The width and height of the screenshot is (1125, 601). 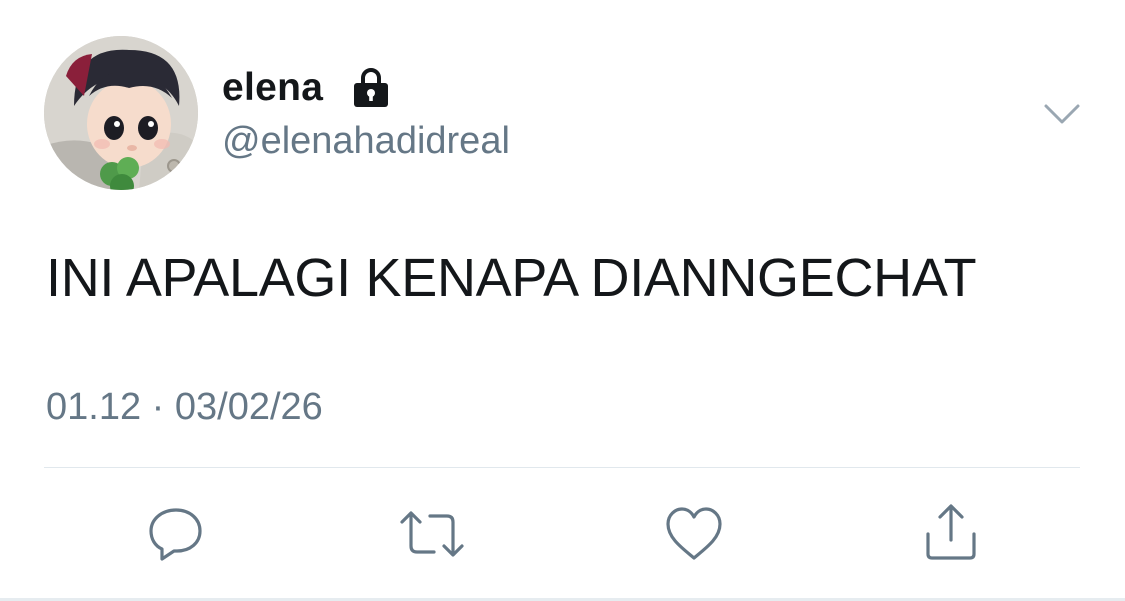 I want to click on avatar, so click(x=121, y=113).